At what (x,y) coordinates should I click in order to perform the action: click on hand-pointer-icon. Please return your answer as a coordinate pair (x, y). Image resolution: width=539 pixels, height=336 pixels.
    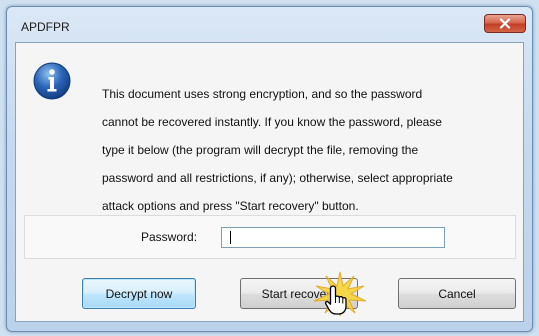
    Looking at the image, I should click on (335, 300).